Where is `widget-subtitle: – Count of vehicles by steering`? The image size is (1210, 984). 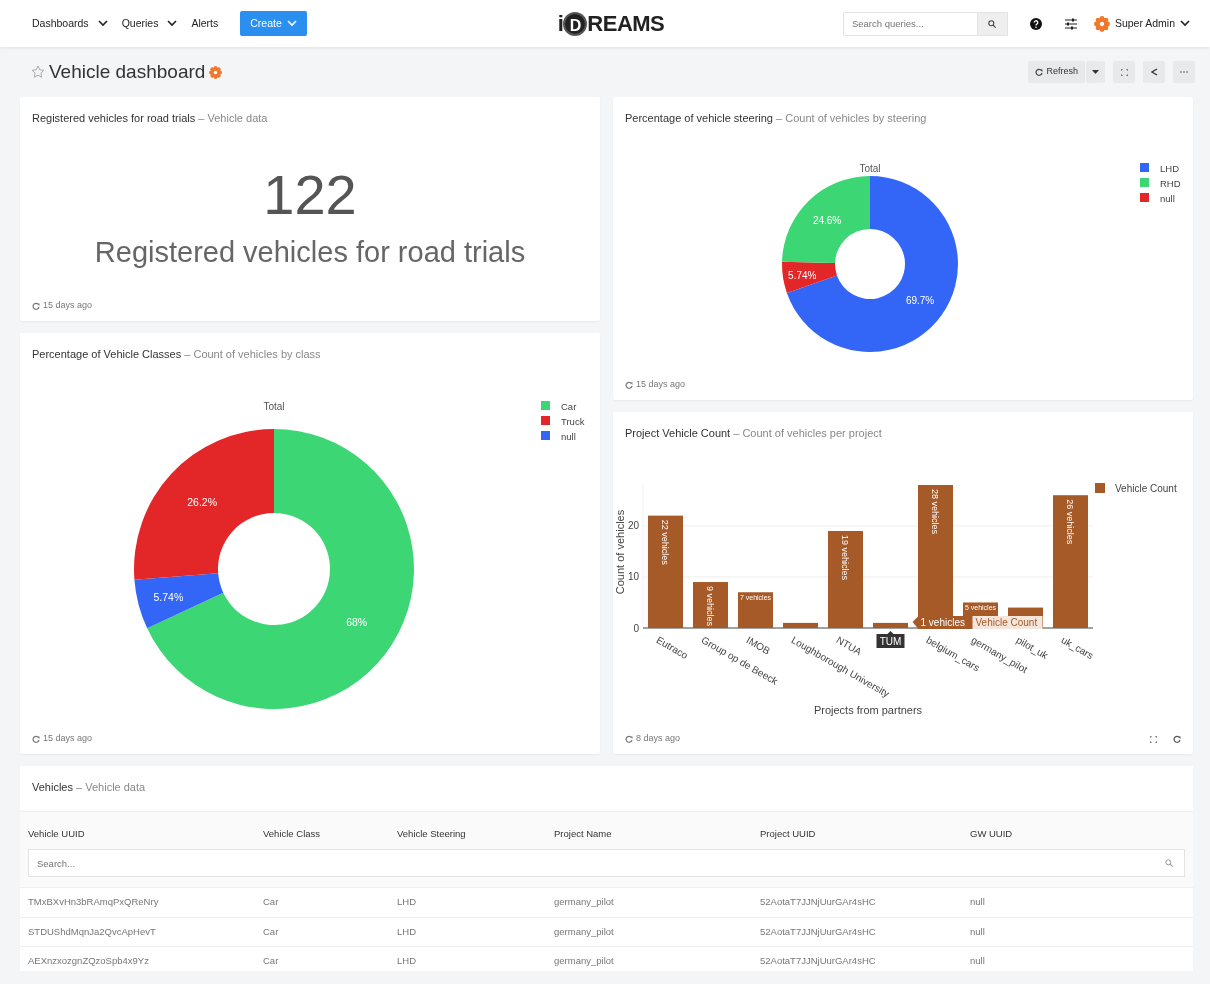 widget-subtitle: – Count of vehicles by steering is located at coordinates (851, 118).